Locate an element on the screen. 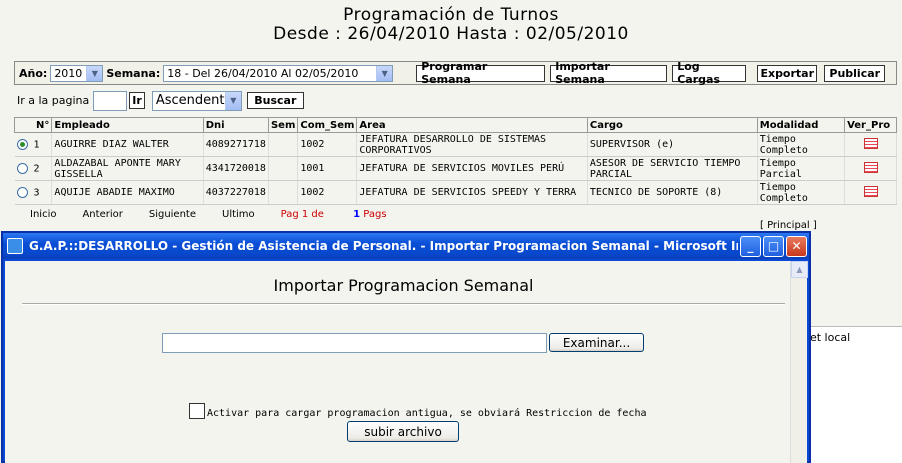 This screenshot has height=463, width=902. col-header-area: Area is located at coordinates (472, 125).